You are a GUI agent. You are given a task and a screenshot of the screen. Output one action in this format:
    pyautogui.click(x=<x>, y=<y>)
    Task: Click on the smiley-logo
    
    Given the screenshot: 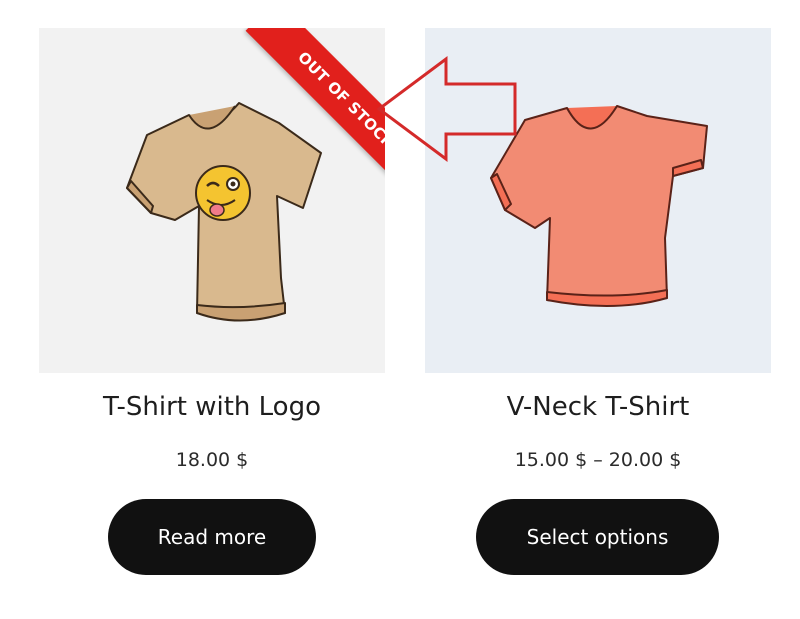 What is the action you would take?
    pyautogui.click(x=223, y=193)
    